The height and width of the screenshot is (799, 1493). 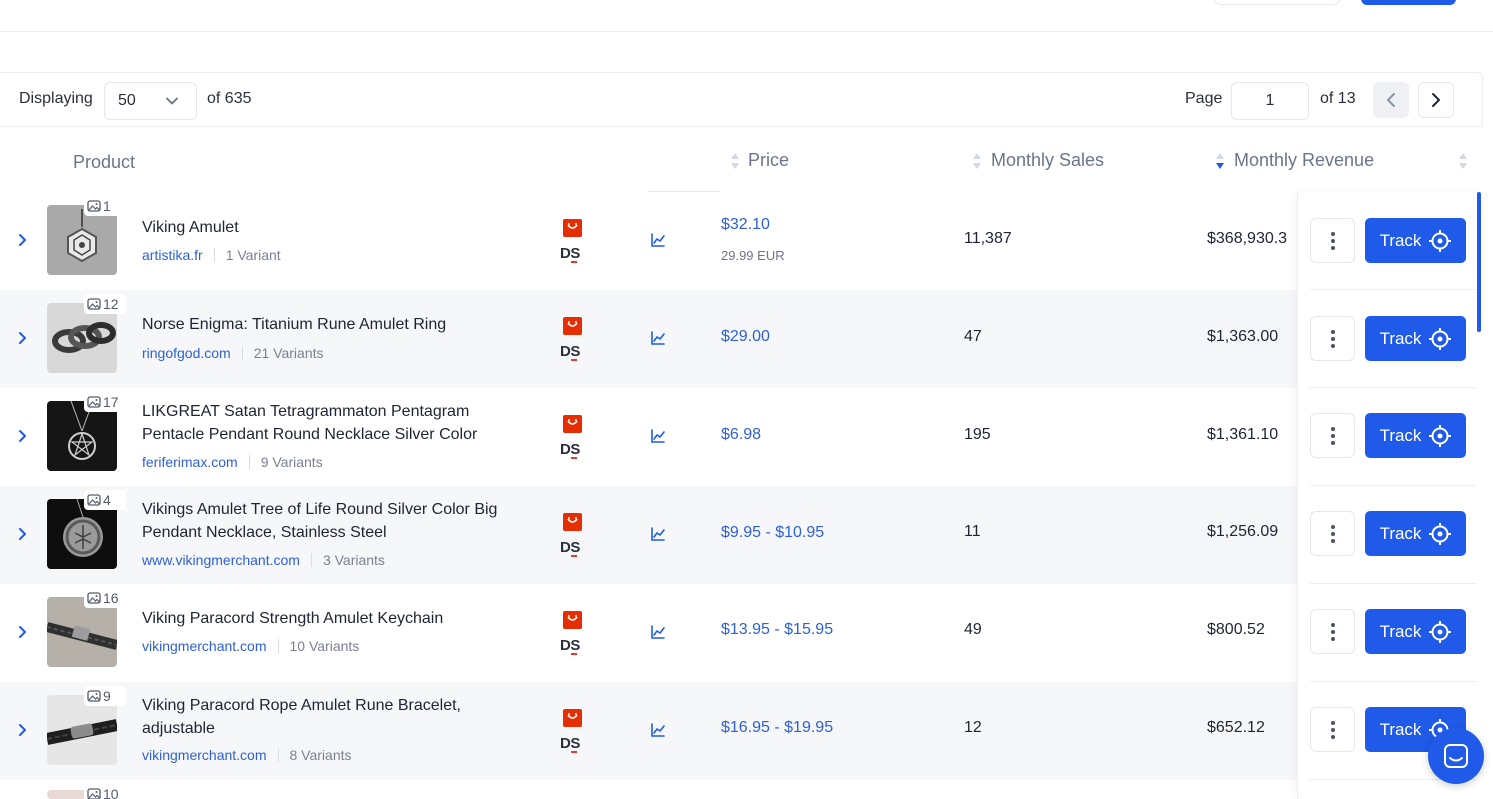 What do you see at coordinates (1408, 2) in the screenshot?
I see `top-action-button` at bounding box center [1408, 2].